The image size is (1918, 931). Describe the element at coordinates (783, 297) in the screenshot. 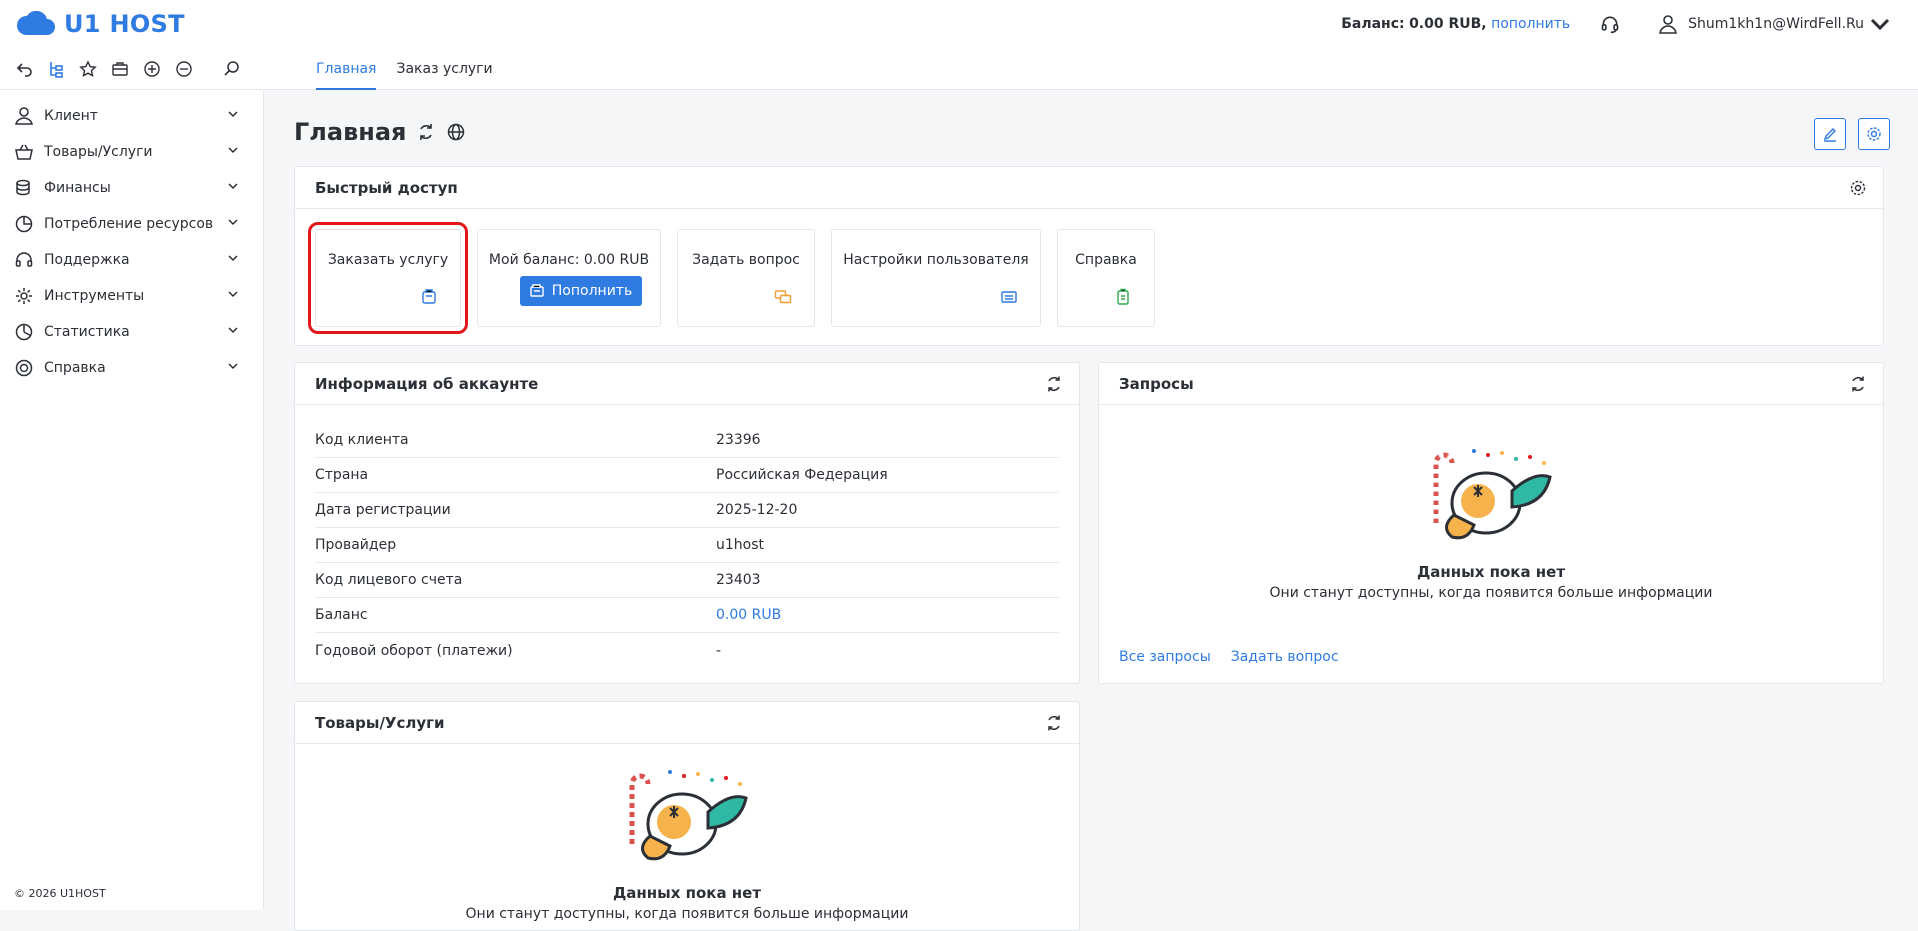

I see `chat-icon` at that location.